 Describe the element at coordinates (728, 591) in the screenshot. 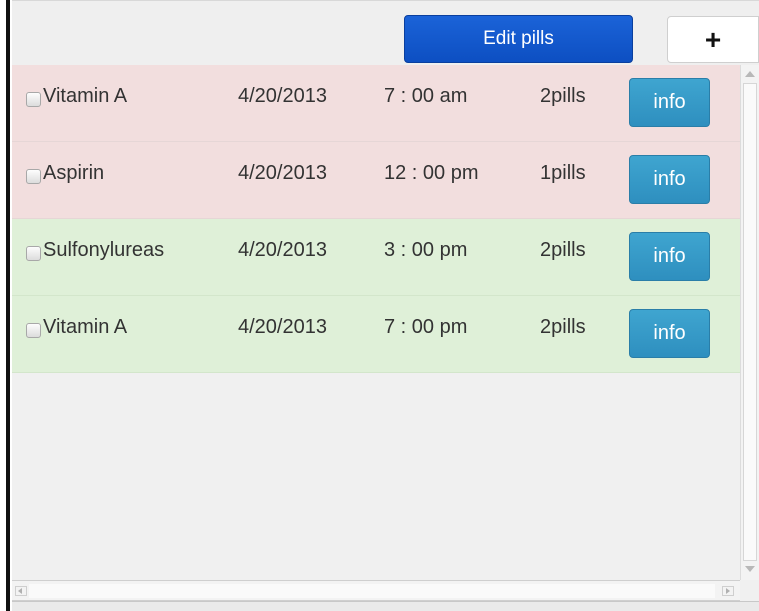

I see `chevron-right-icon` at that location.